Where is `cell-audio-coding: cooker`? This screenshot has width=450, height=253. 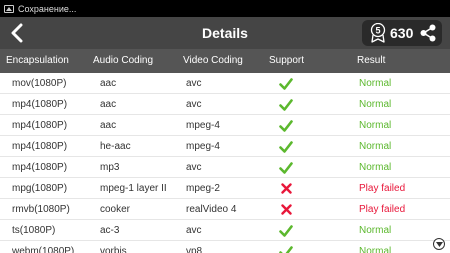 cell-audio-coding: cooker is located at coordinates (115, 209).